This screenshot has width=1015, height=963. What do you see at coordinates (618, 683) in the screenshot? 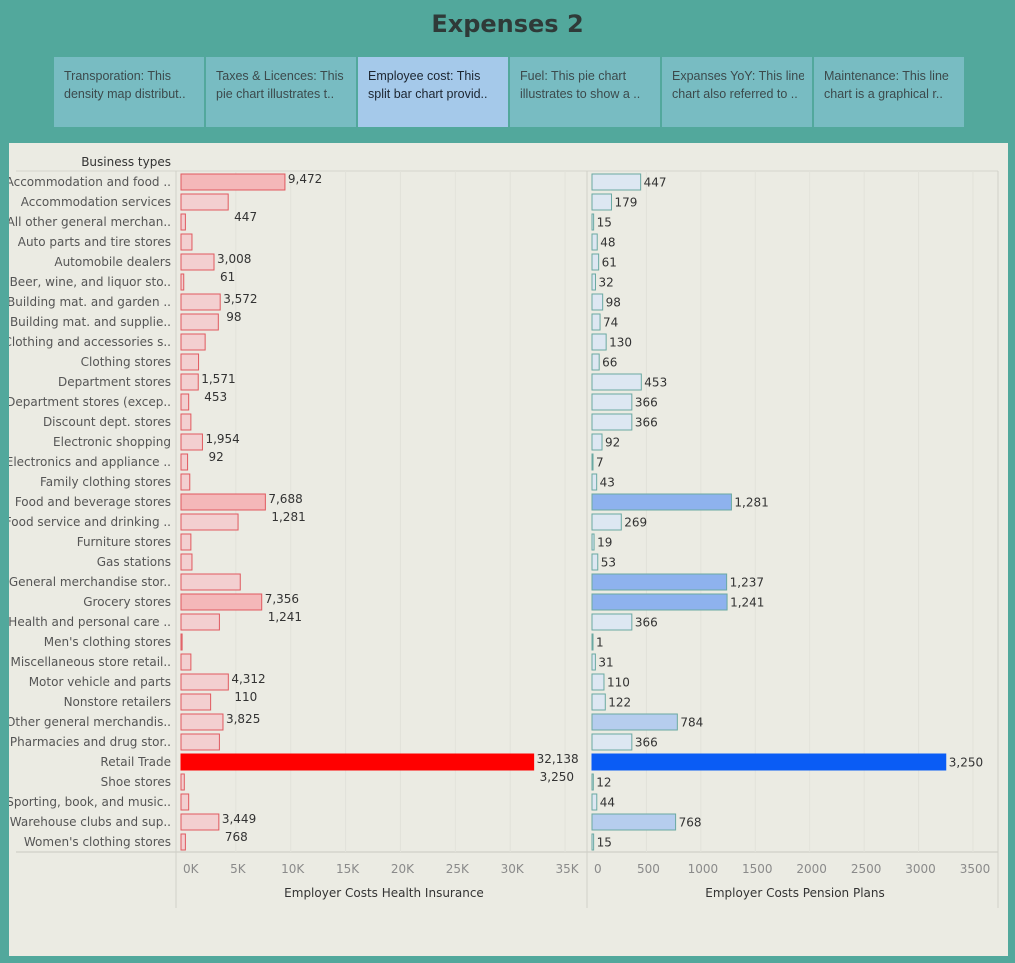
I see `data-label: 110` at bounding box center [618, 683].